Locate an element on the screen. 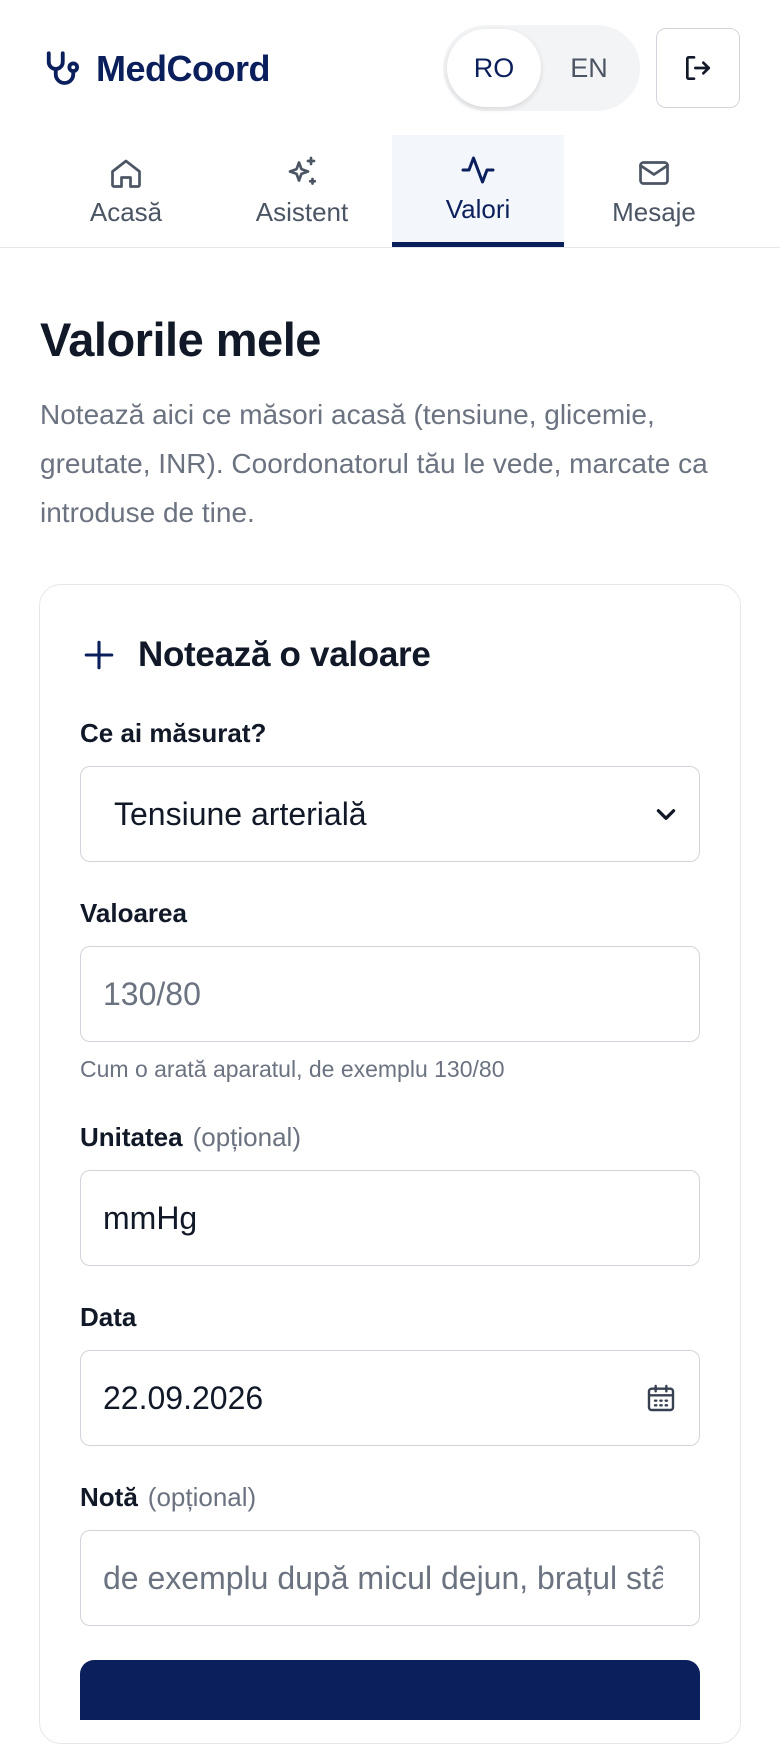  main-tabs: Acasă Asistent Valori Mesaje is located at coordinates (390, 191).